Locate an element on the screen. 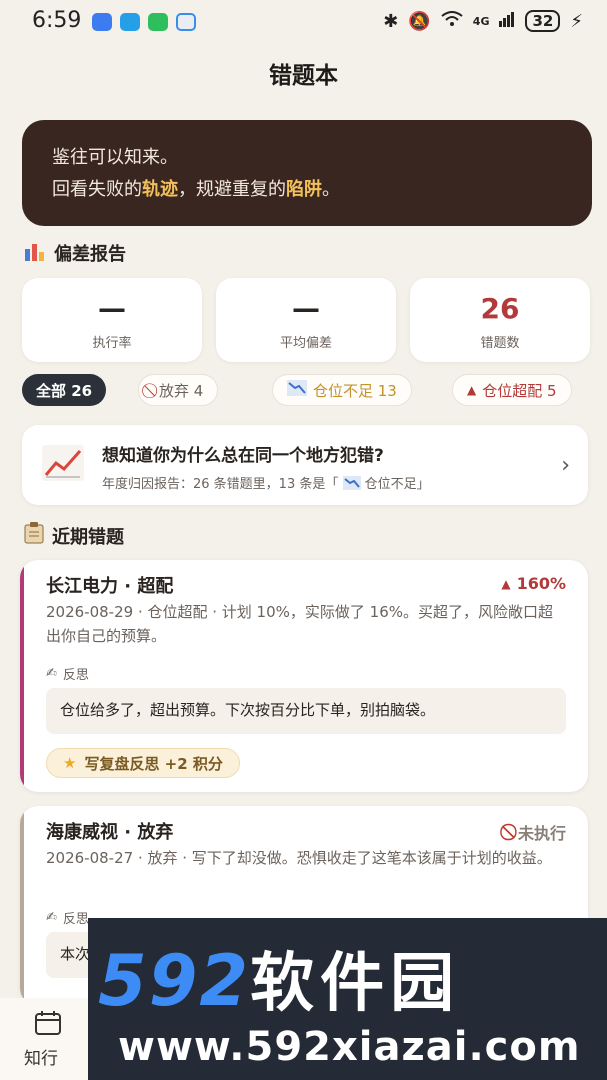 This screenshot has height=1080, width=607. deviation-badge: ▲ 160% is located at coordinates (533, 583).